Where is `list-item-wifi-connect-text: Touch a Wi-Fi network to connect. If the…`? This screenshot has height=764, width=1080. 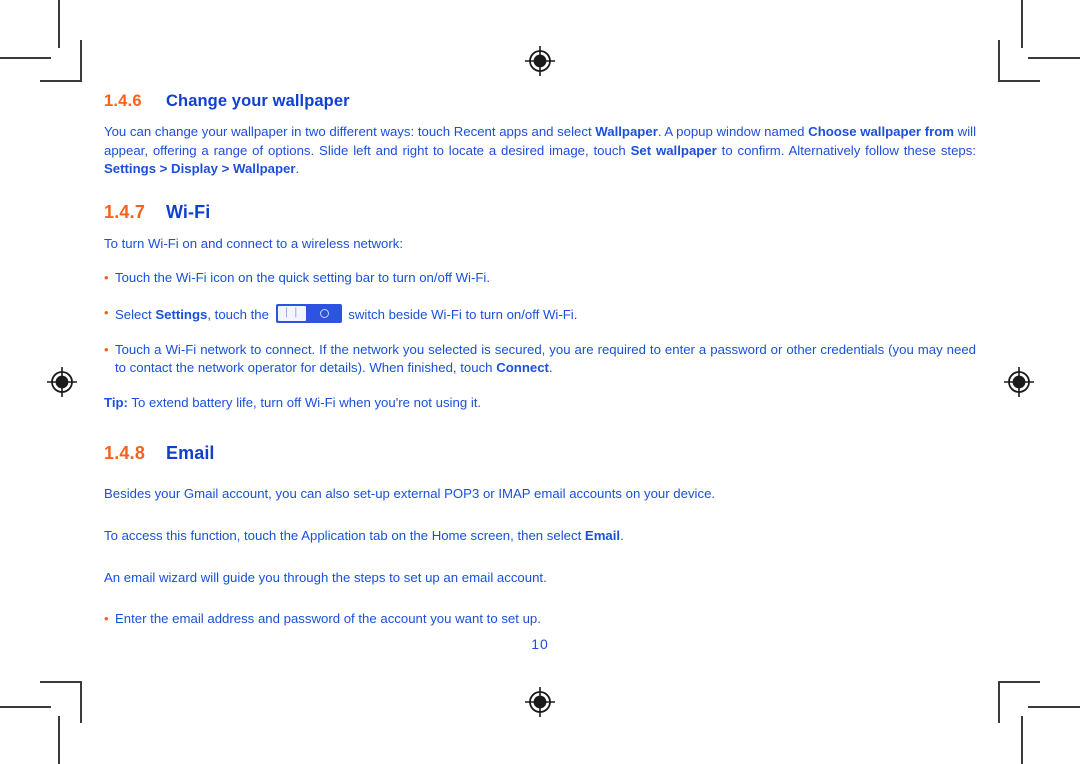 list-item-wifi-connect-text: Touch a Wi-Fi network to connect. If the… is located at coordinates (545, 359).